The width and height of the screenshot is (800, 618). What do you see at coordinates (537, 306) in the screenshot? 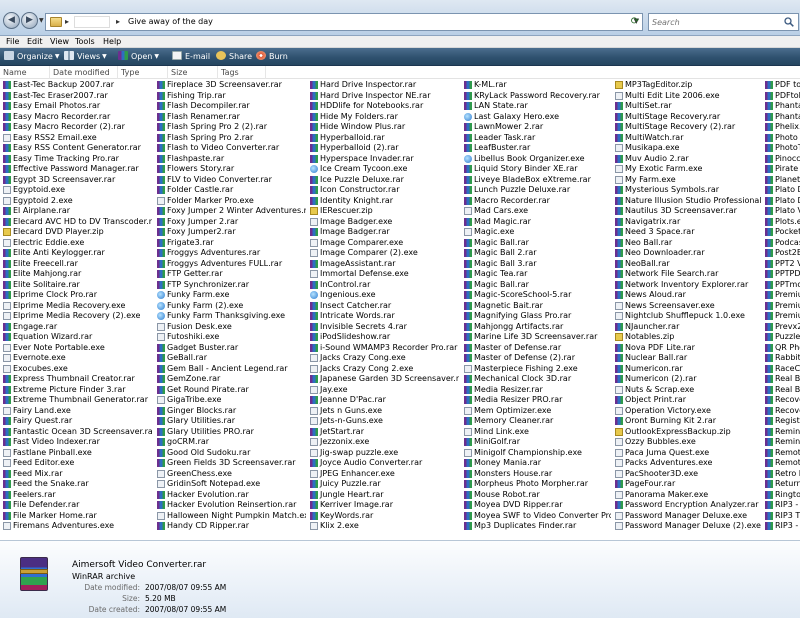
I see `file-item: Magnetic Bait.rar` at bounding box center [537, 306].